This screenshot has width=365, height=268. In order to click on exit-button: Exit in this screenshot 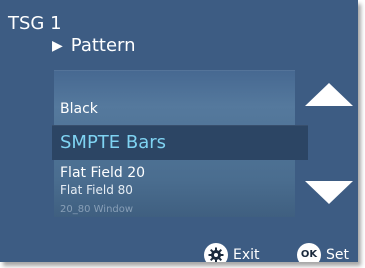, I will do `click(232, 252)`.